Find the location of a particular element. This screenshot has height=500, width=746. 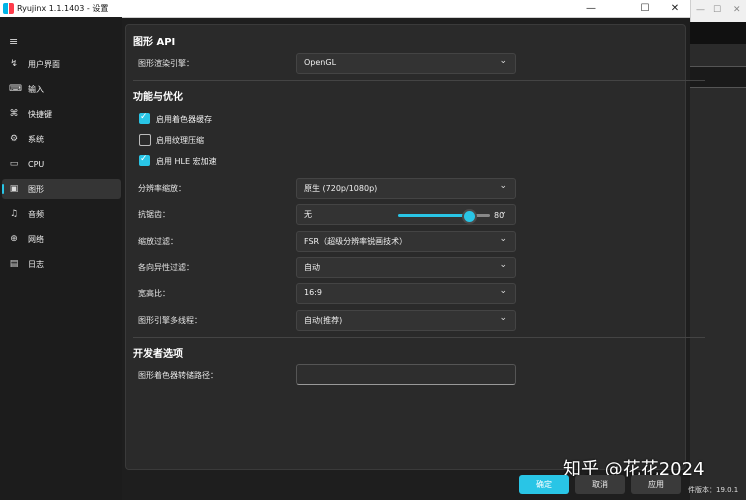

cpu-icon: ▭ is located at coordinates (14, 164).